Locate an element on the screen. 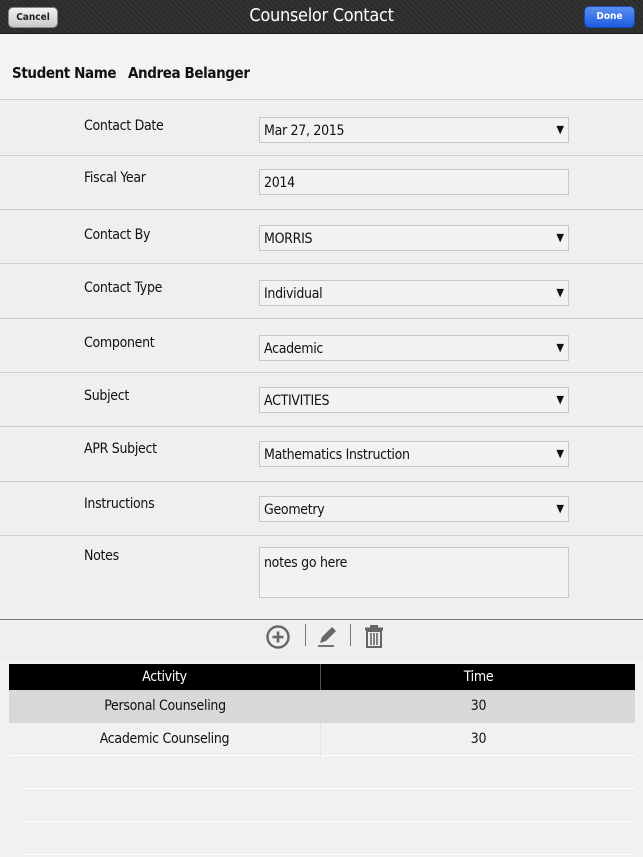 This screenshot has height=857, width=643. navigation-bar: Cancel Counselor Contact Done is located at coordinates (321, 17).